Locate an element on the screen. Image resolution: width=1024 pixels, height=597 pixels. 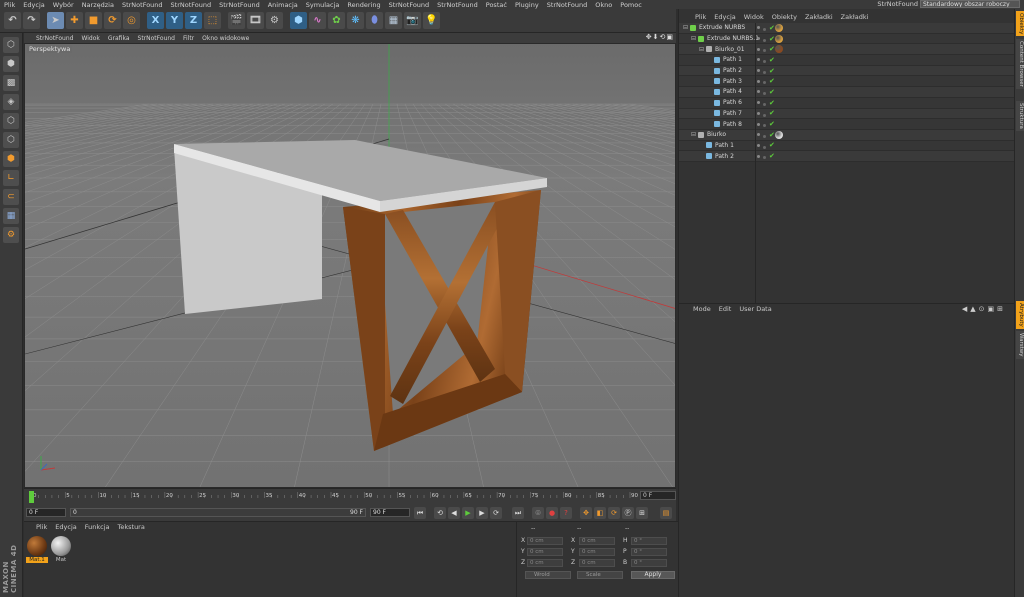
viewport-menu-item: Filtr is located at coordinates (188, 38).